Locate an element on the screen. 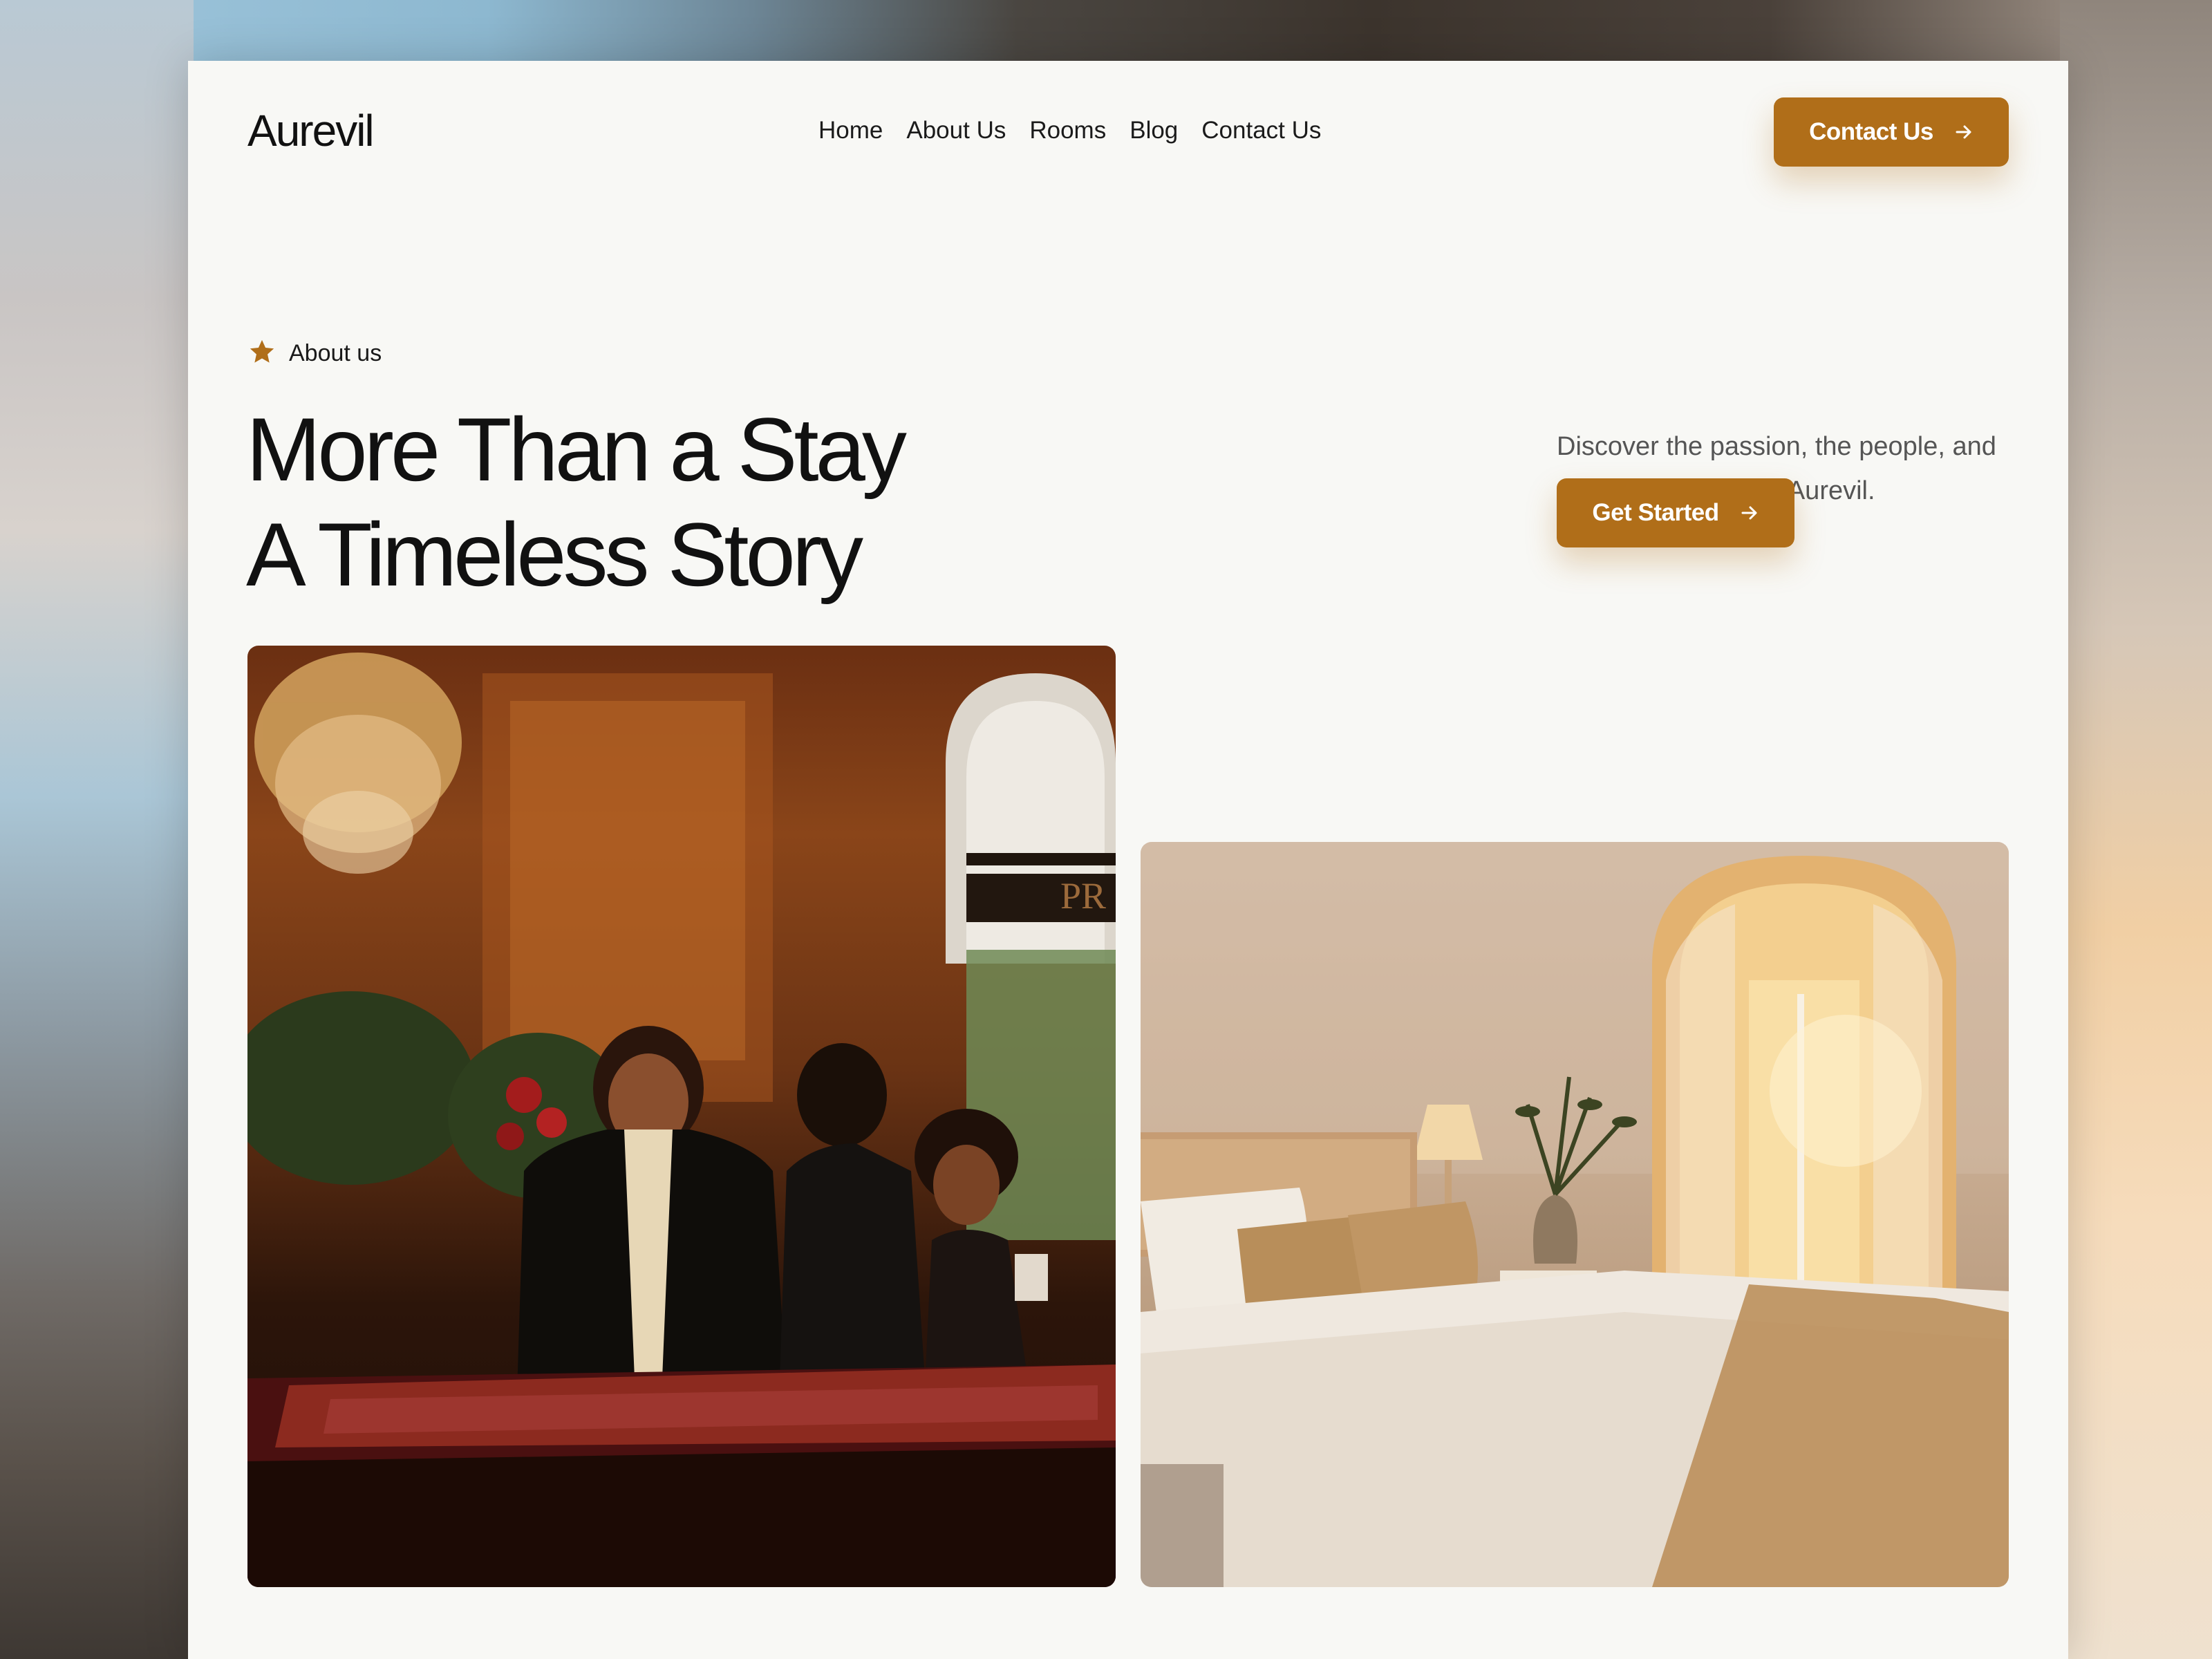 The width and height of the screenshot is (2212, 1659). contact-us-button-label: Contact Us is located at coordinates (1871, 131).